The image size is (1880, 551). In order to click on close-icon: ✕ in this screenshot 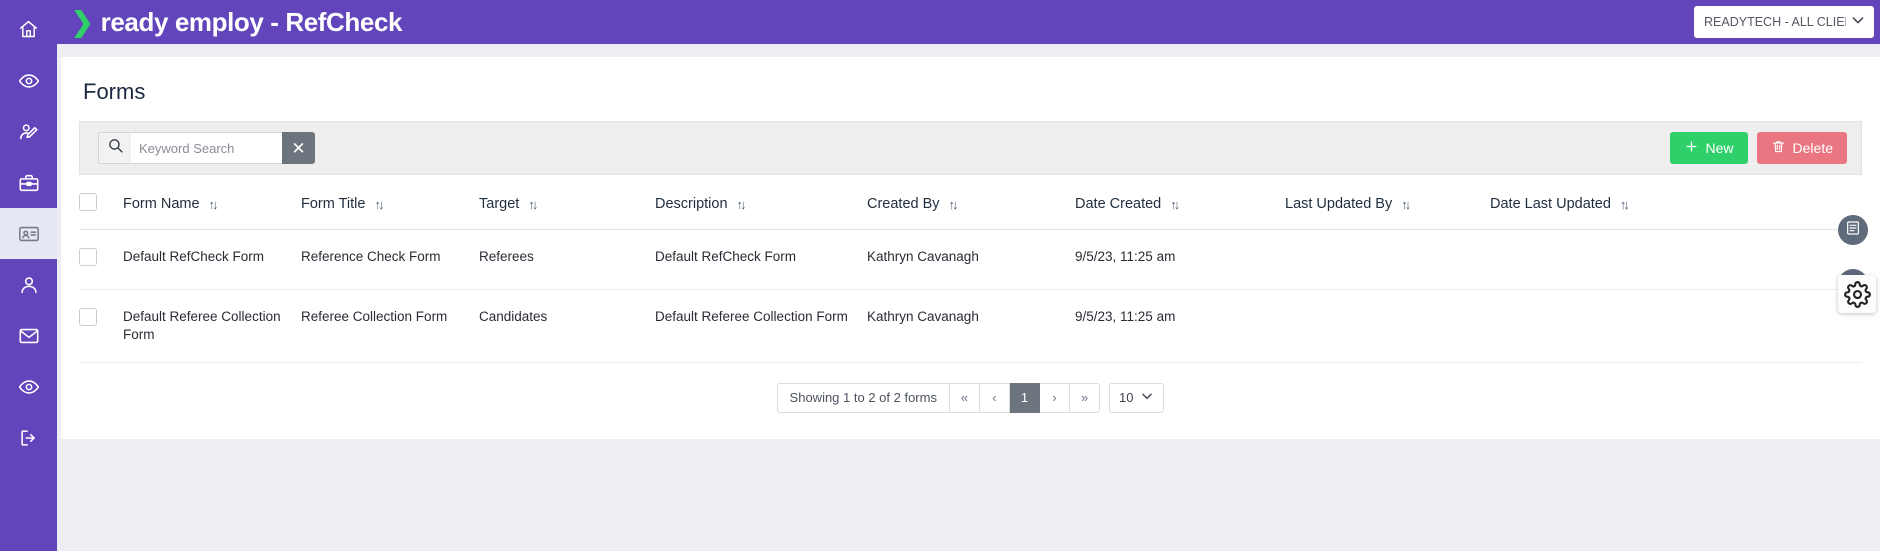, I will do `click(298, 148)`.